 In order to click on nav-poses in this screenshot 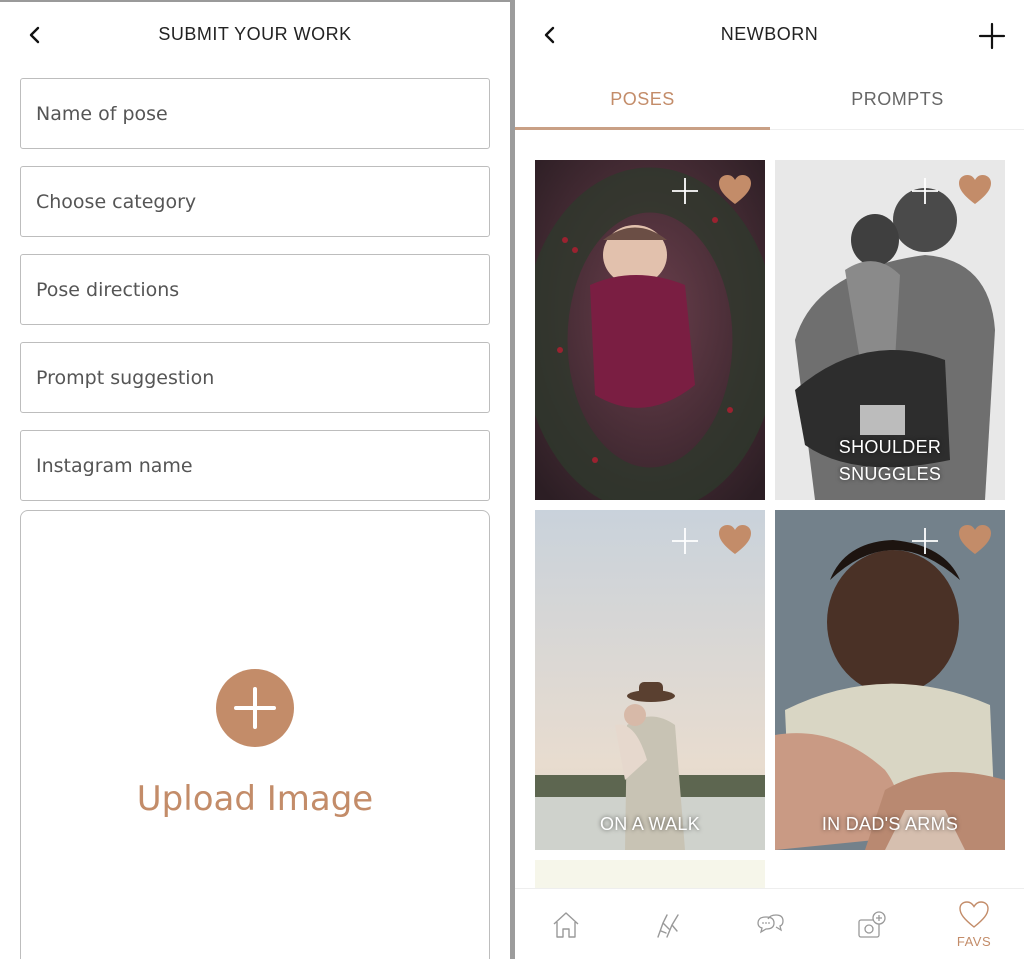, I will do `click(668, 924)`.